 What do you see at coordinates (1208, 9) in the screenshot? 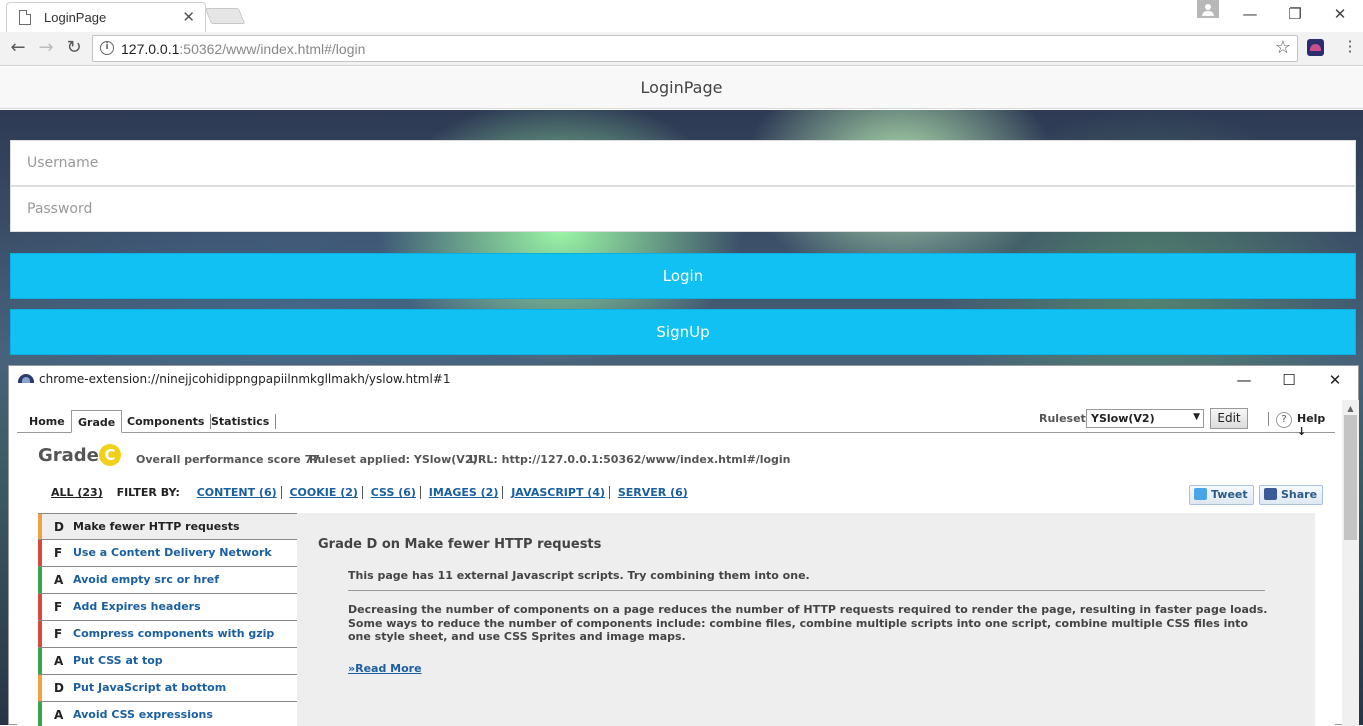
I see `profile-icon` at bounding box center [1208, 9].